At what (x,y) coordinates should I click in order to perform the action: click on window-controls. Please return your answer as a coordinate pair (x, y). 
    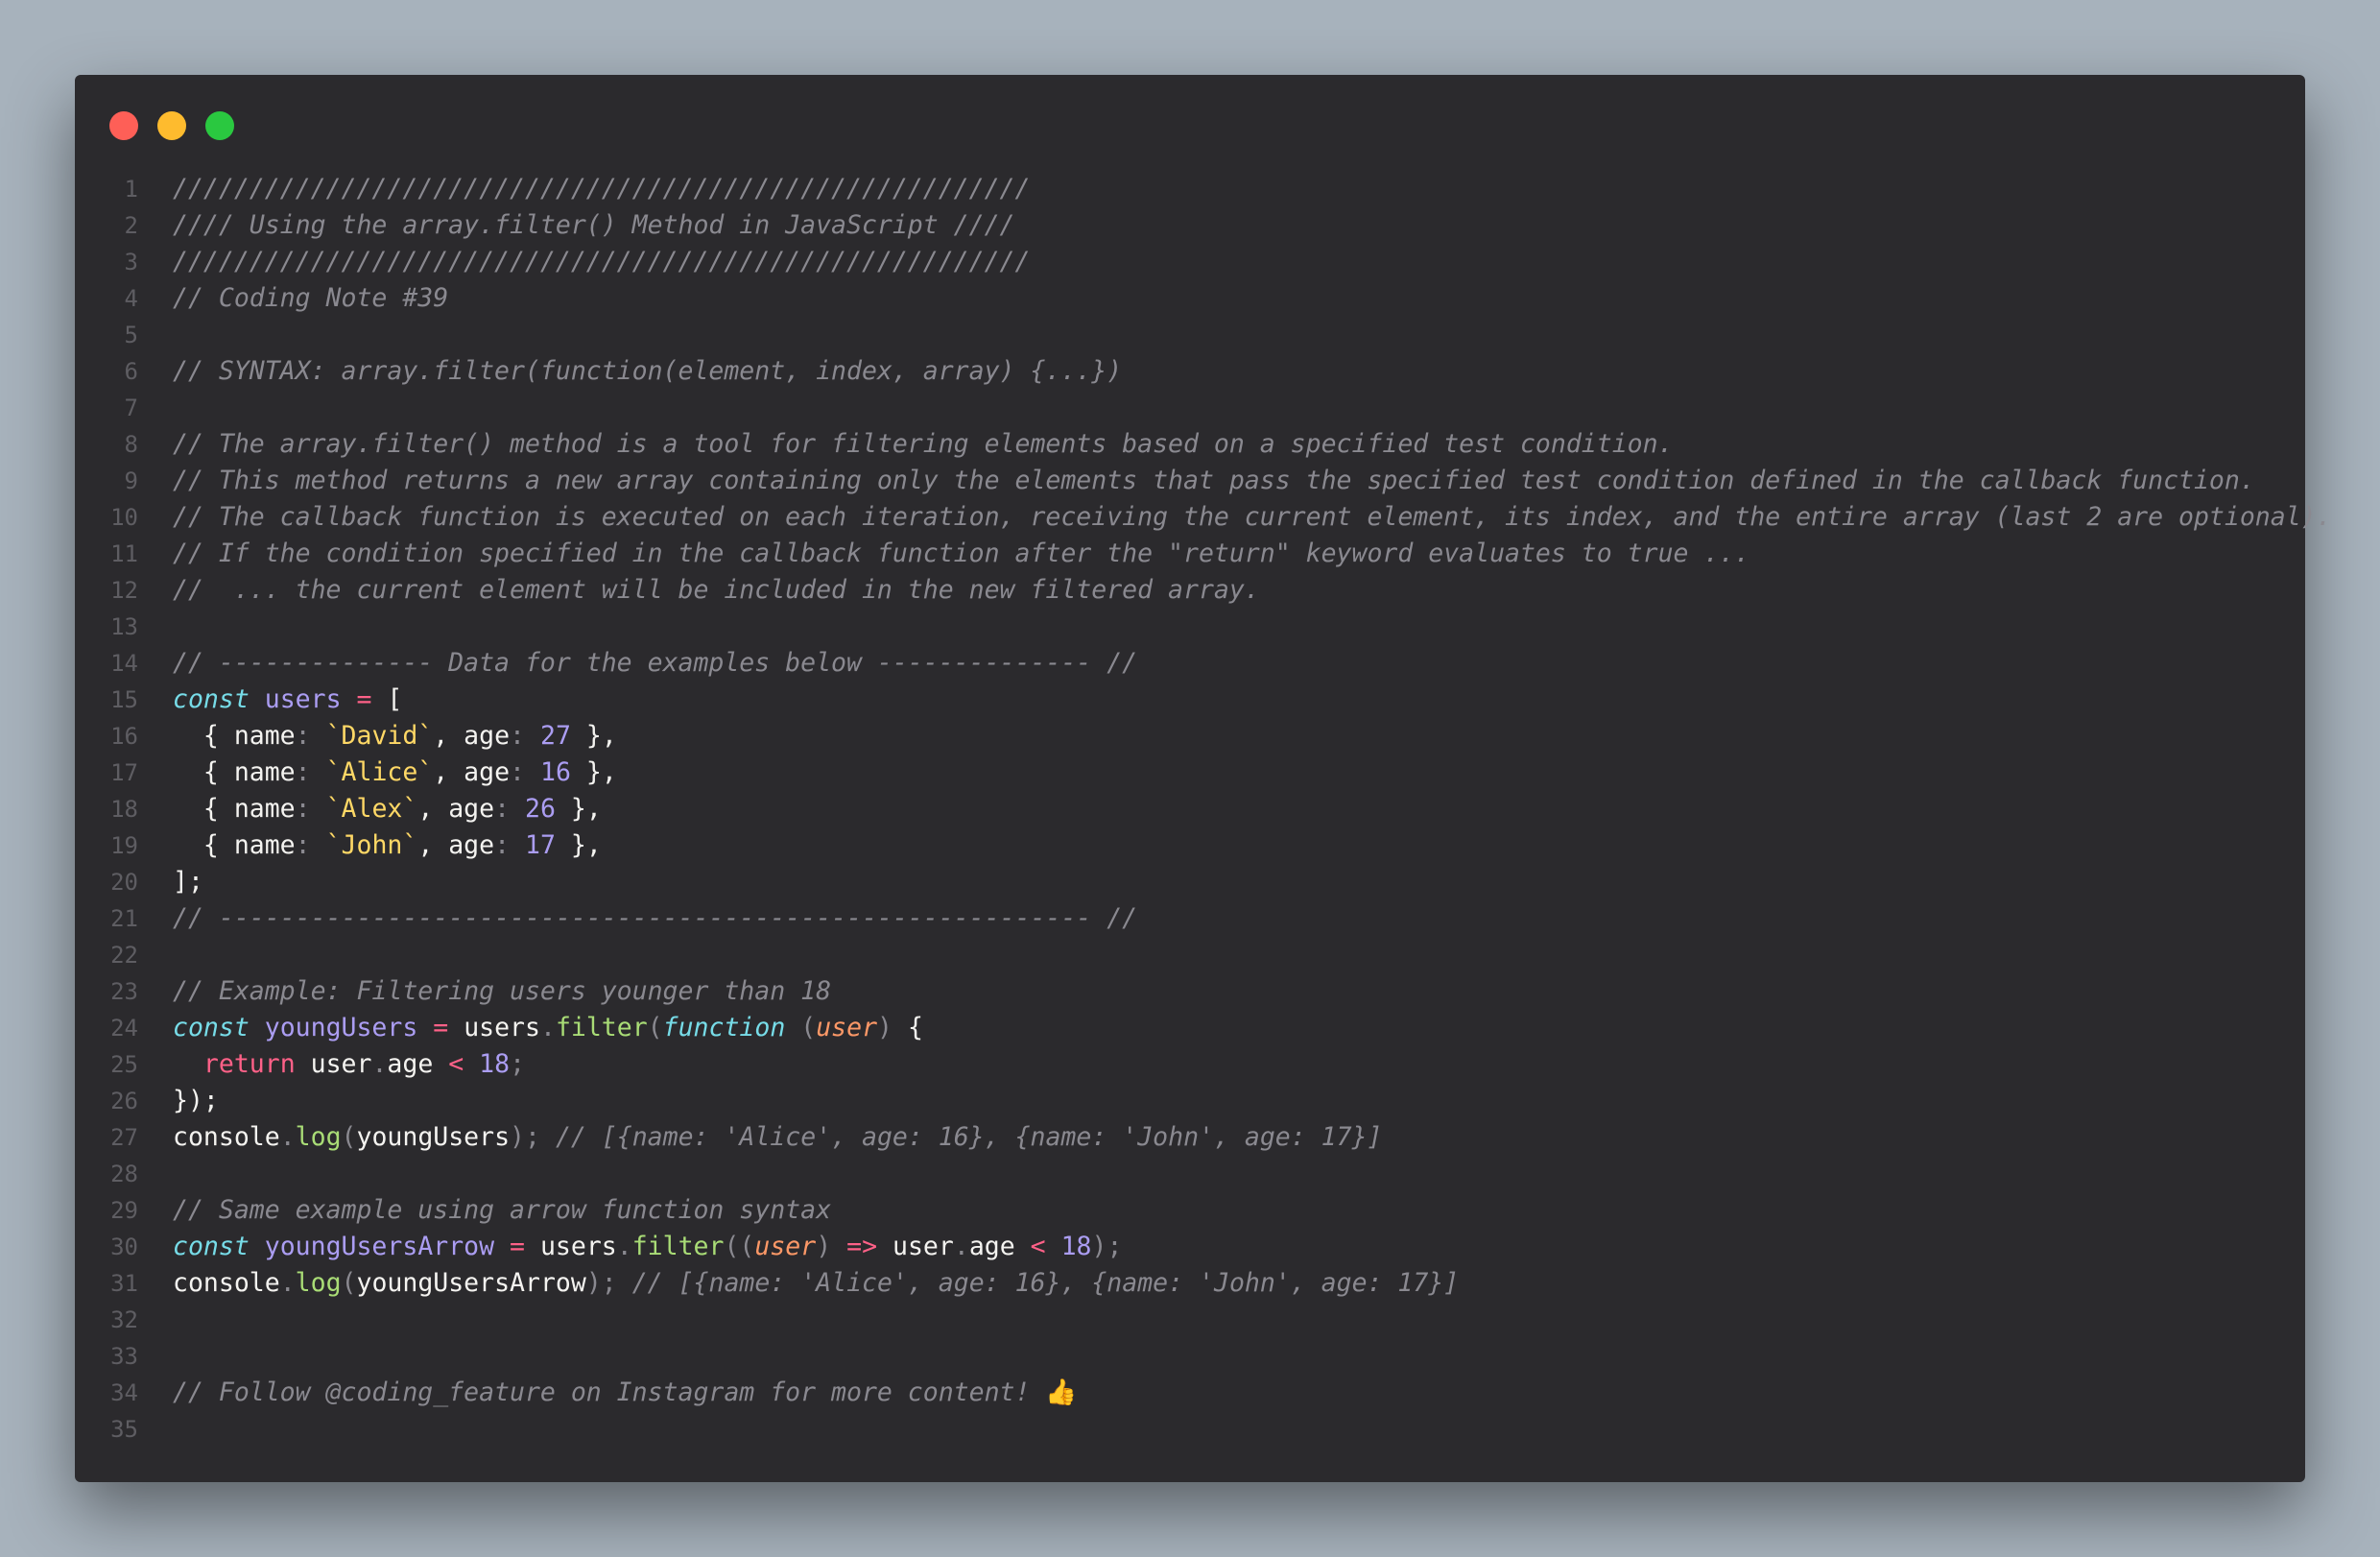
    Looking at the image, I should click on (172, 125).